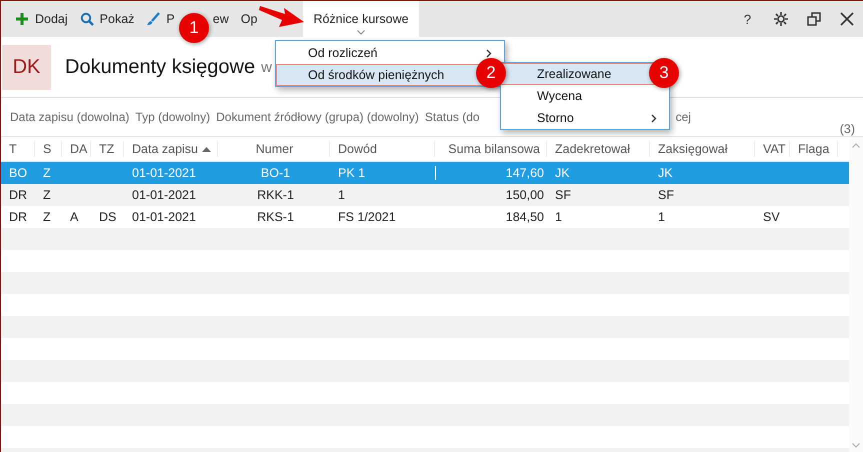 The image size is (863, 452). Describe the element at coordinates (367, 217) in the screenshot. I see `table-cell-text: FS 1/2021` at that location.